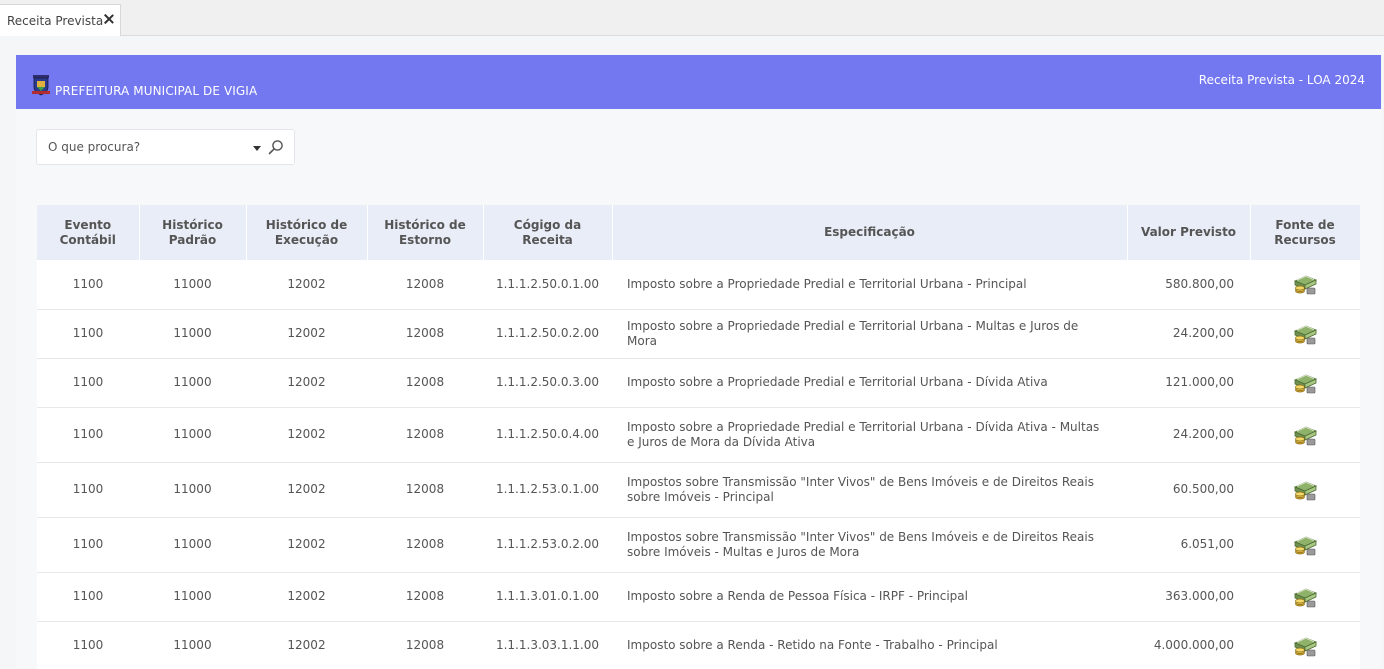 The image size is (1384, 669). Describe the element at coordinates (547, 383) in the screenshot. I see `codigo-receita-cell: 1.1.1.2.50.0.3.00` at that location.